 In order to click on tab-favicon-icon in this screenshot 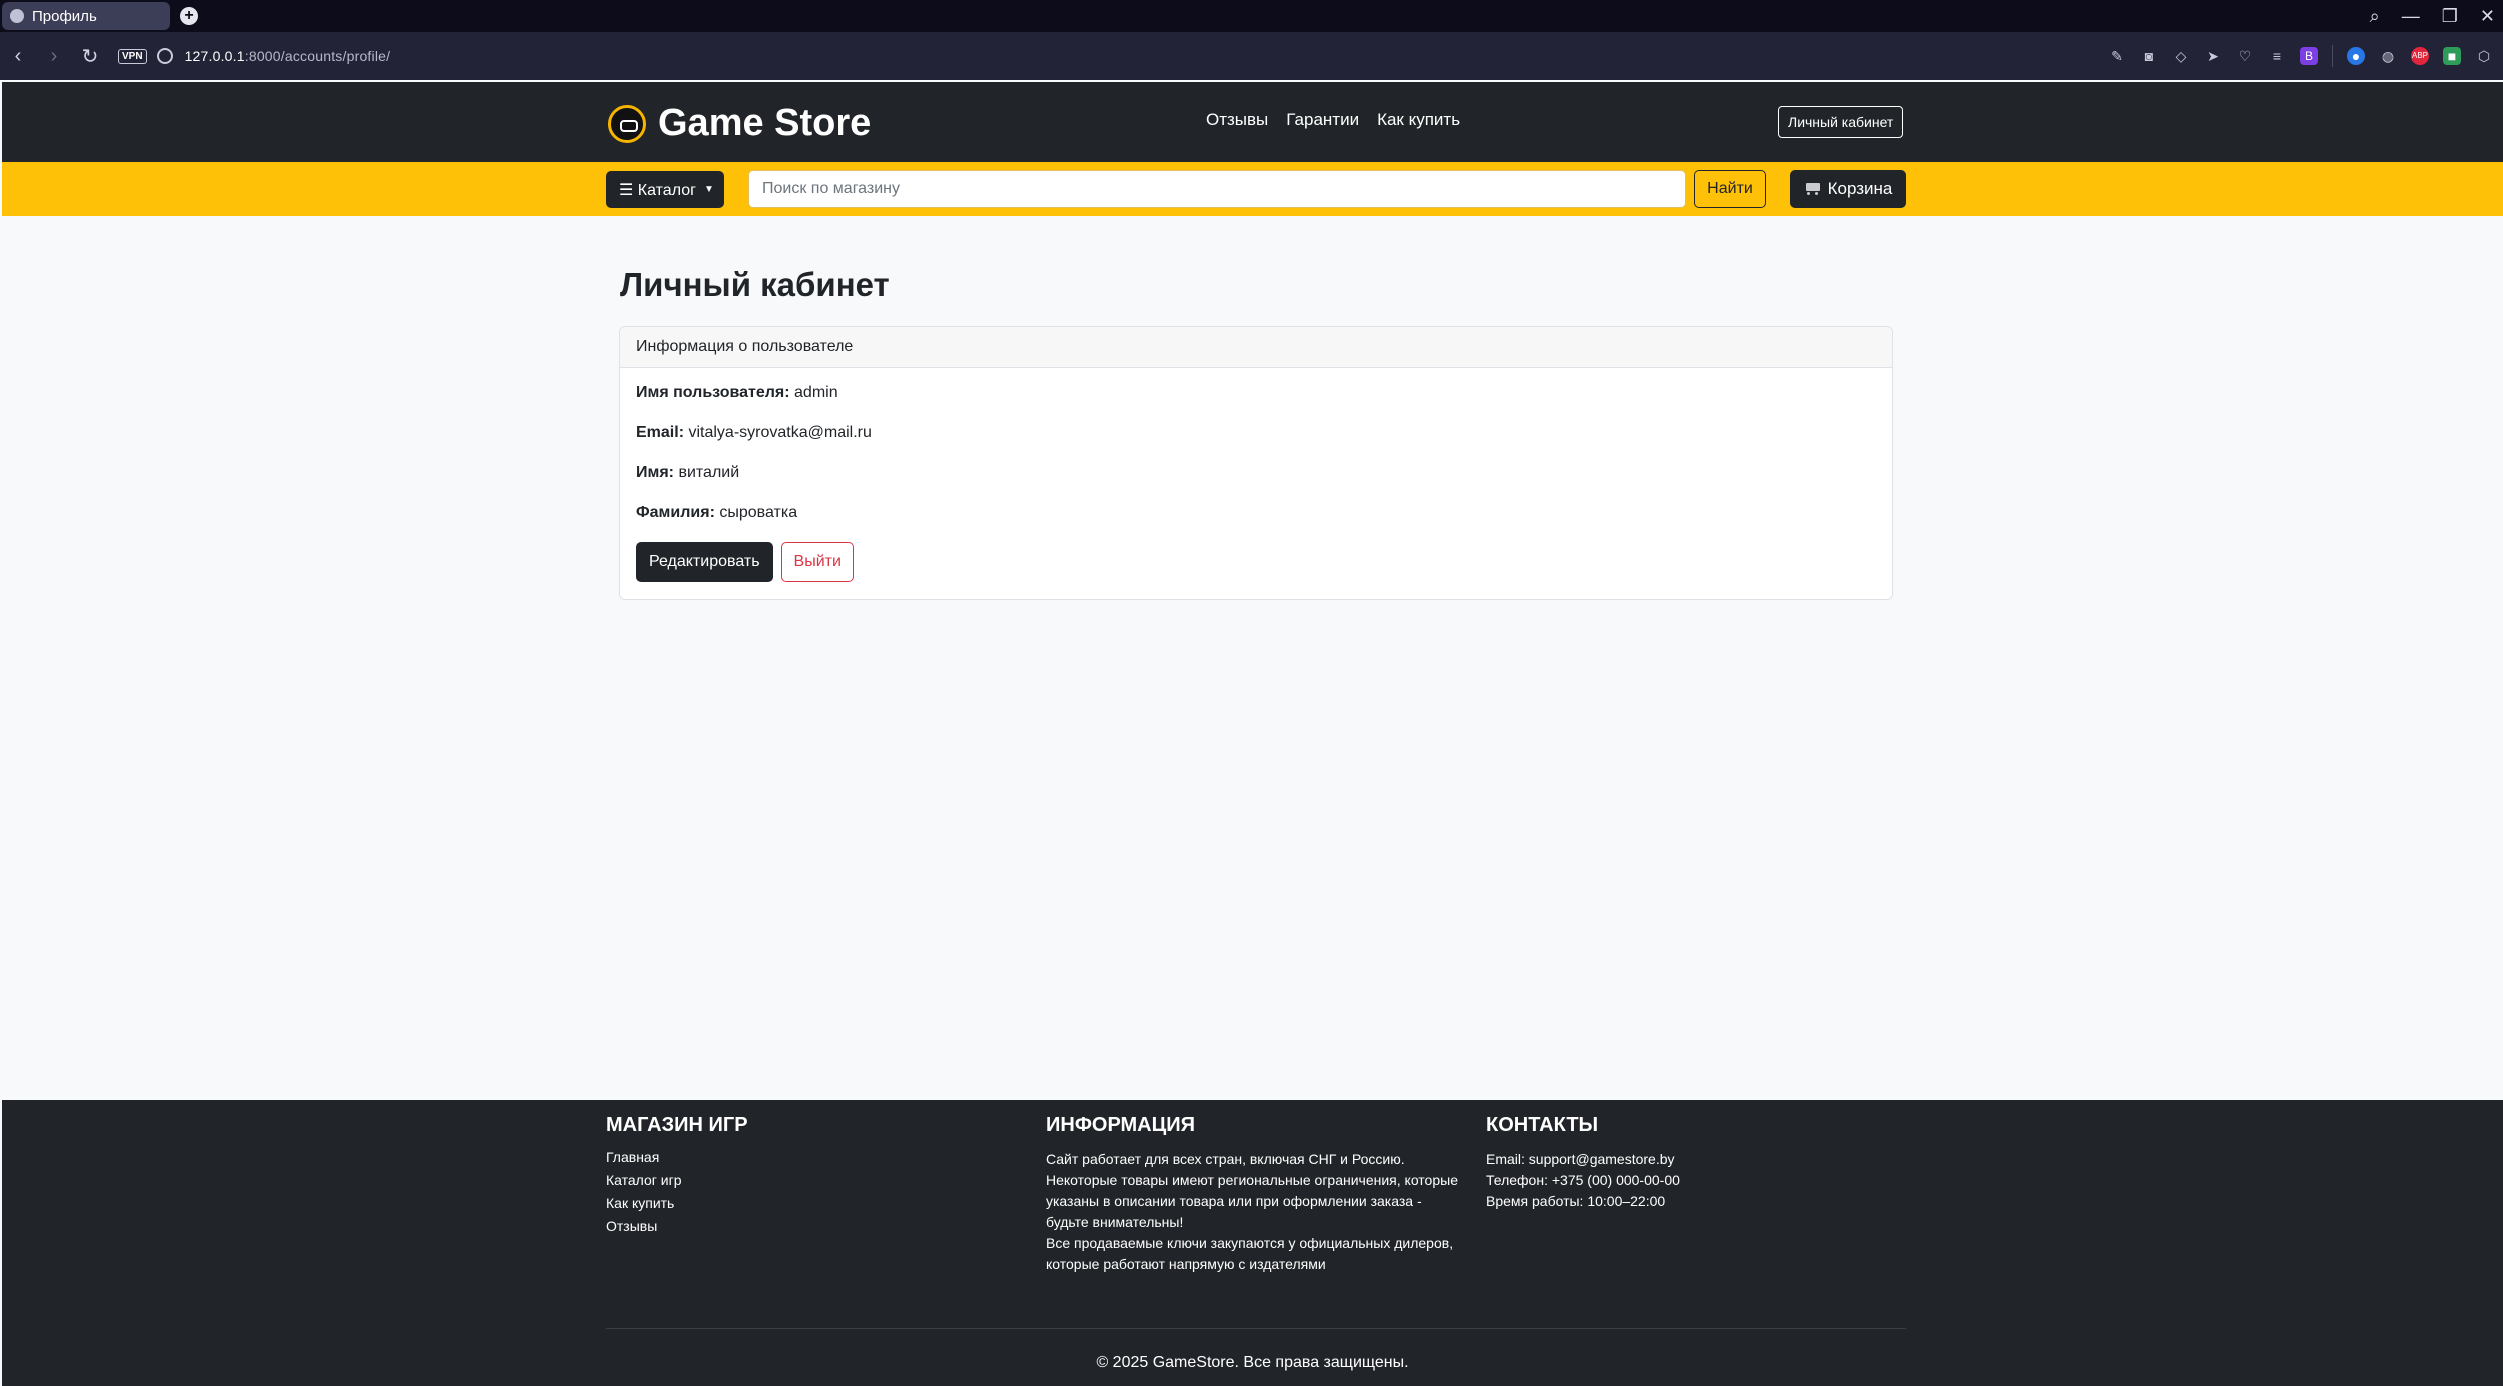, I will do `click(17, 16)`.